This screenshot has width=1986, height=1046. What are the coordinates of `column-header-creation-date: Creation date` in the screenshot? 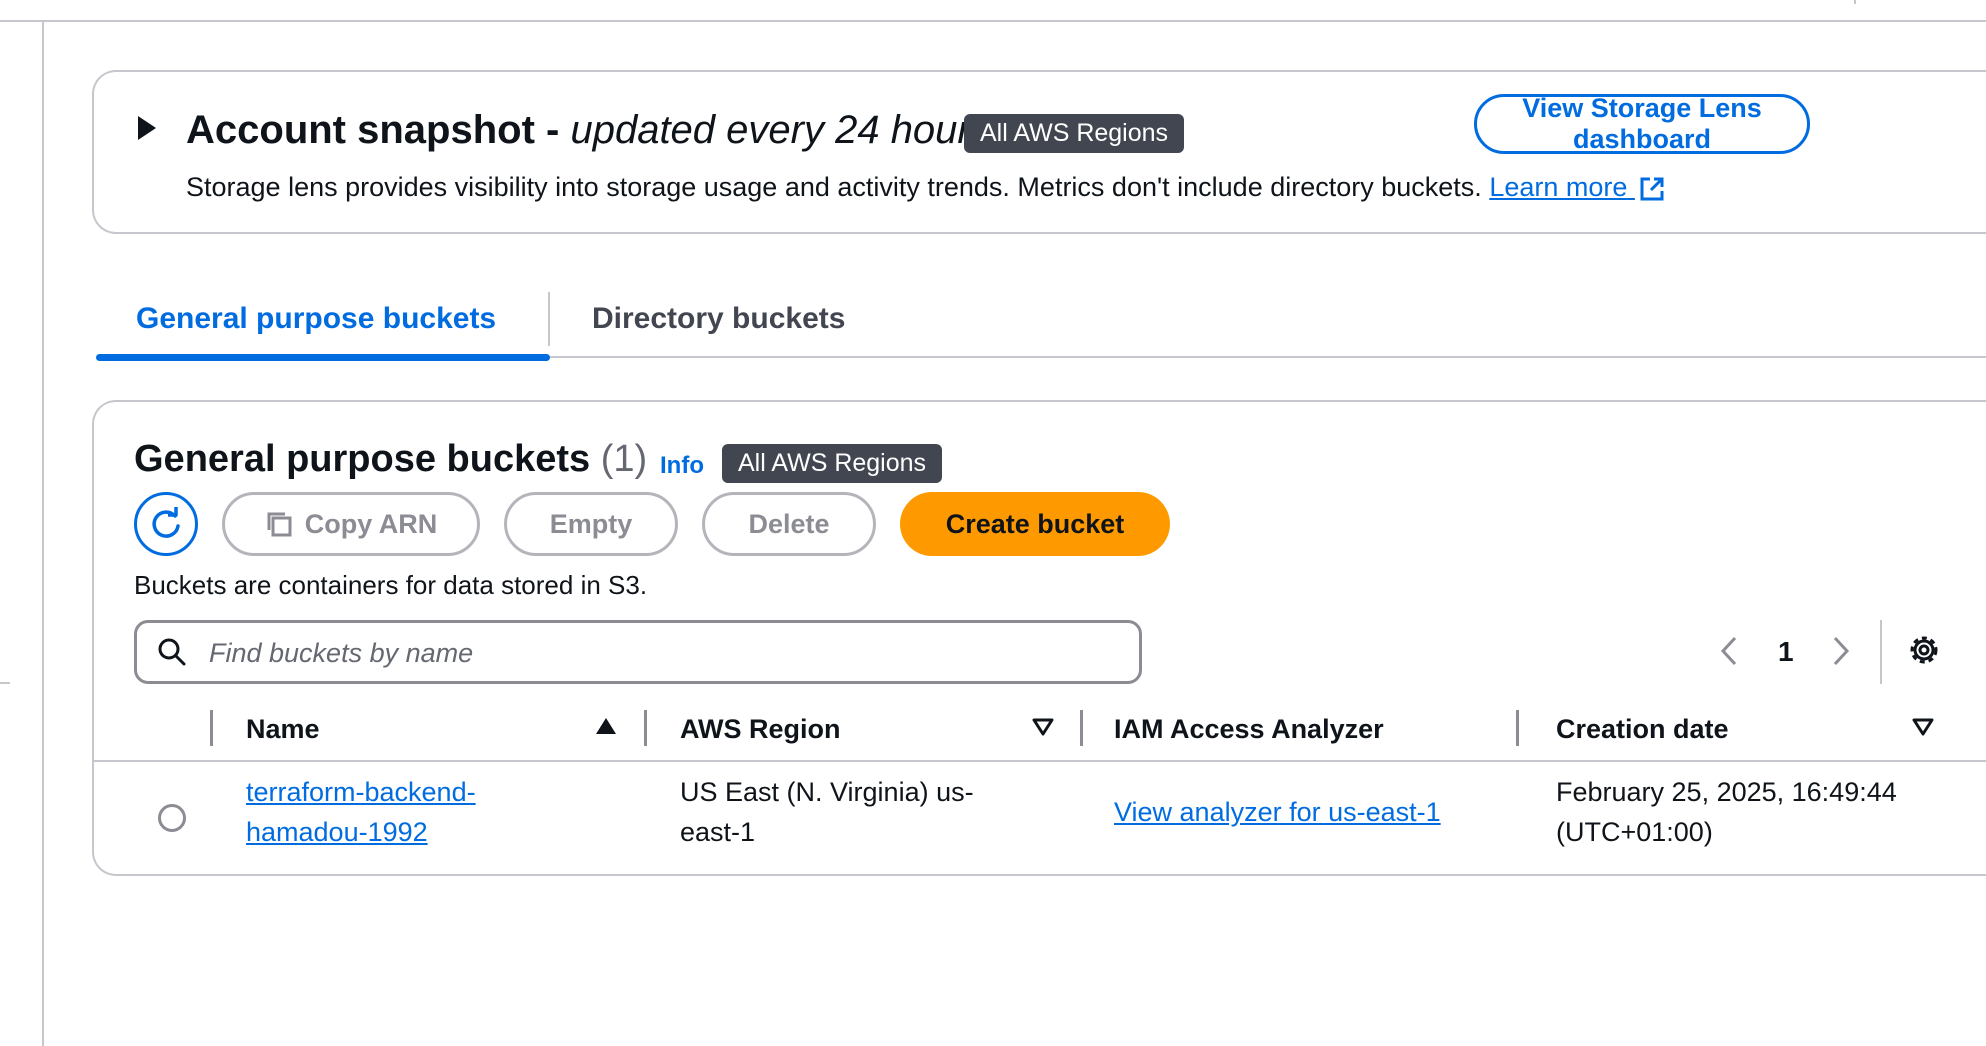 It's located at (1642, 729).